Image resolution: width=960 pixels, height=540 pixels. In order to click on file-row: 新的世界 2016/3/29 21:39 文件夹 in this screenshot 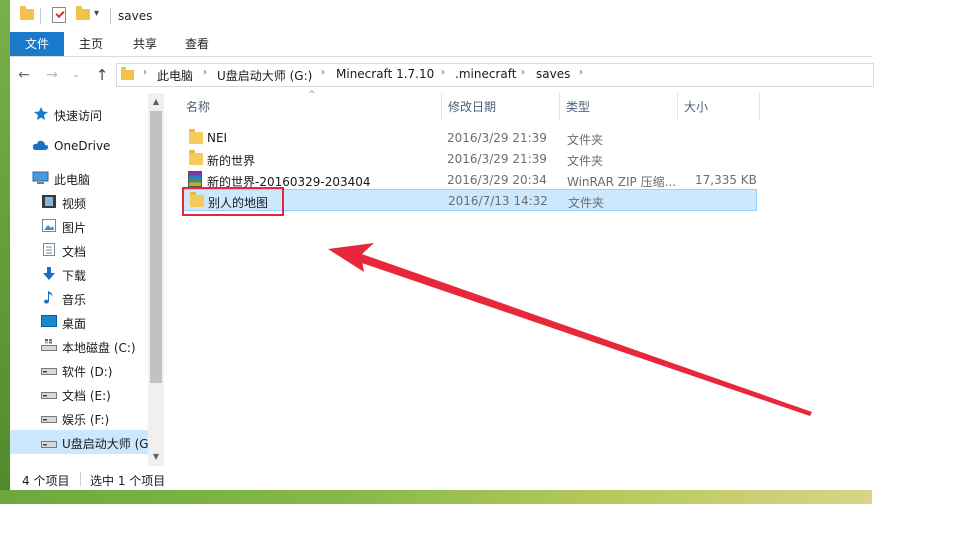, I will do `click(470, 158)`.